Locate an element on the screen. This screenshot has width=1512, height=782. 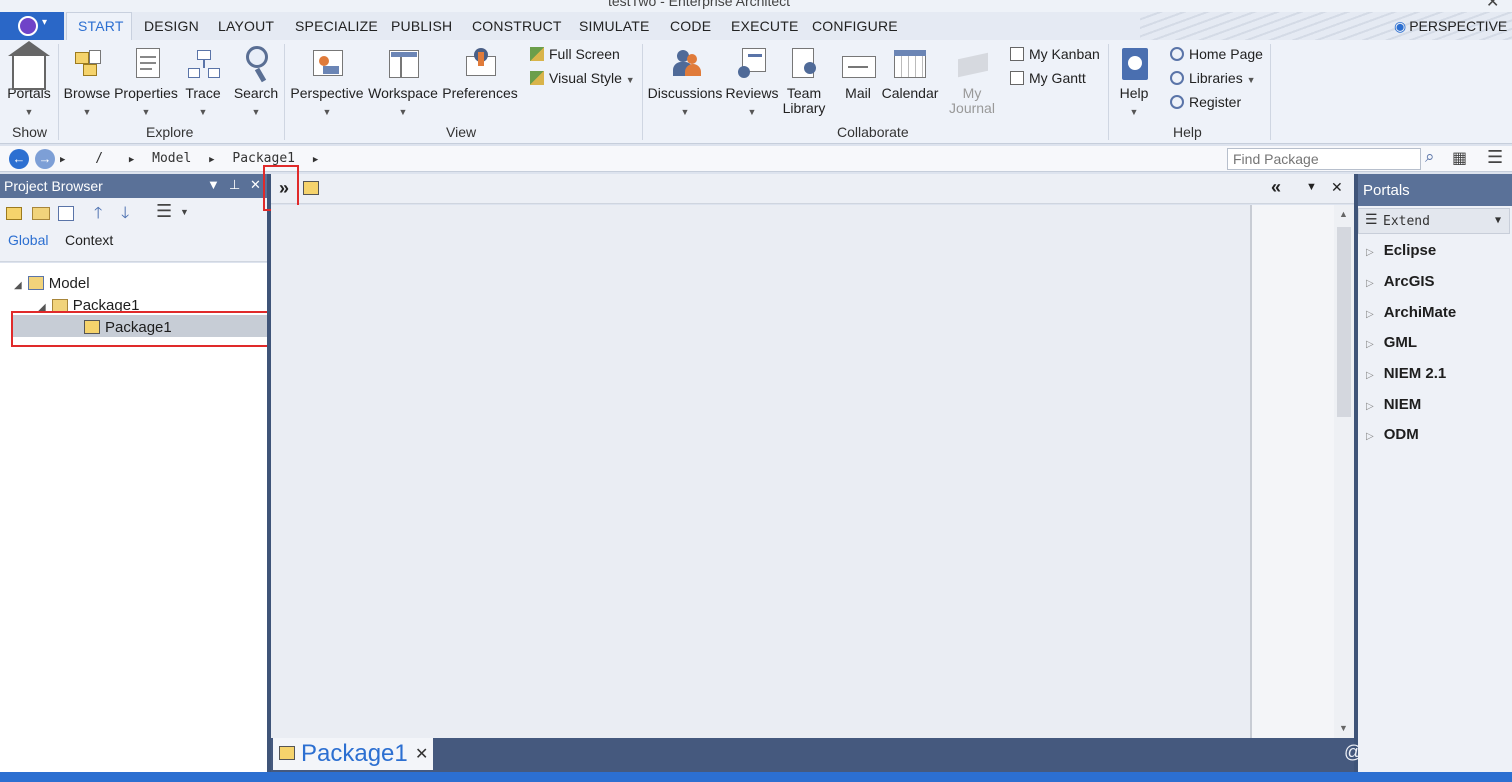
portal-item-odm: ▷ ODM is located at coordinates (1392, 434).